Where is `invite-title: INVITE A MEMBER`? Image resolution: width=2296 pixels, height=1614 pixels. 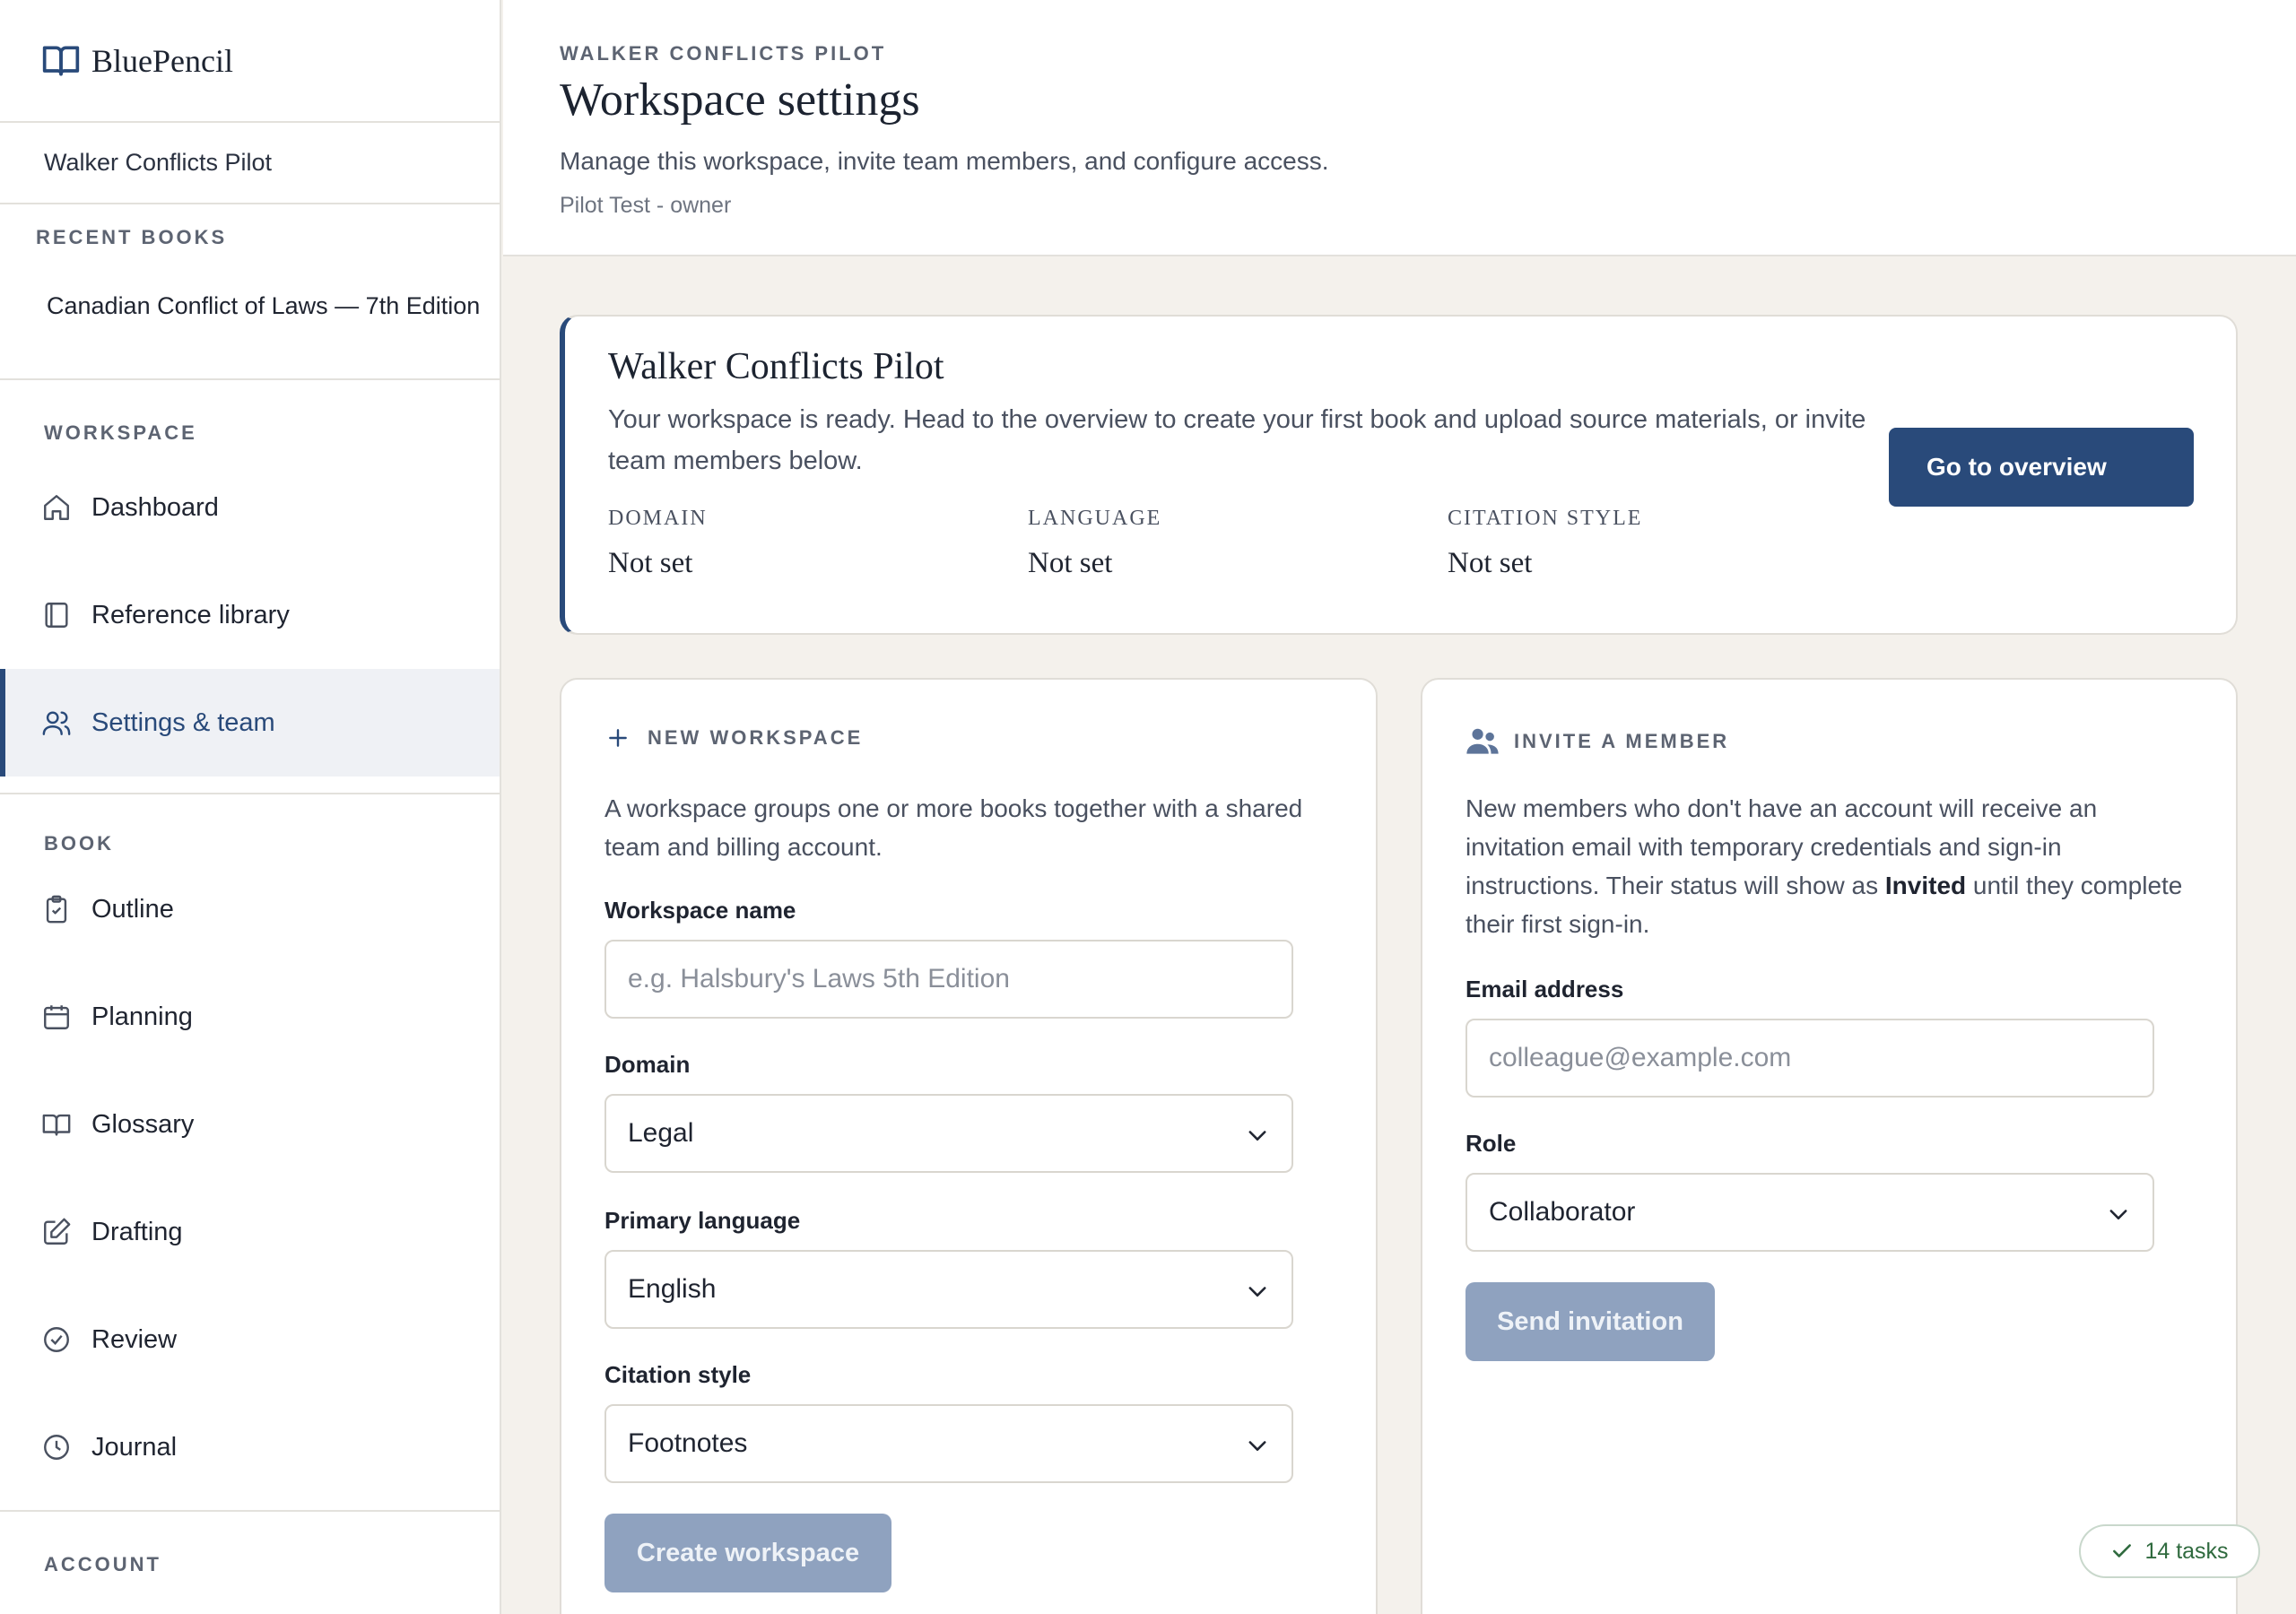 invite-title: INVITE A MEMBER is located at coordinates (1622, 741).